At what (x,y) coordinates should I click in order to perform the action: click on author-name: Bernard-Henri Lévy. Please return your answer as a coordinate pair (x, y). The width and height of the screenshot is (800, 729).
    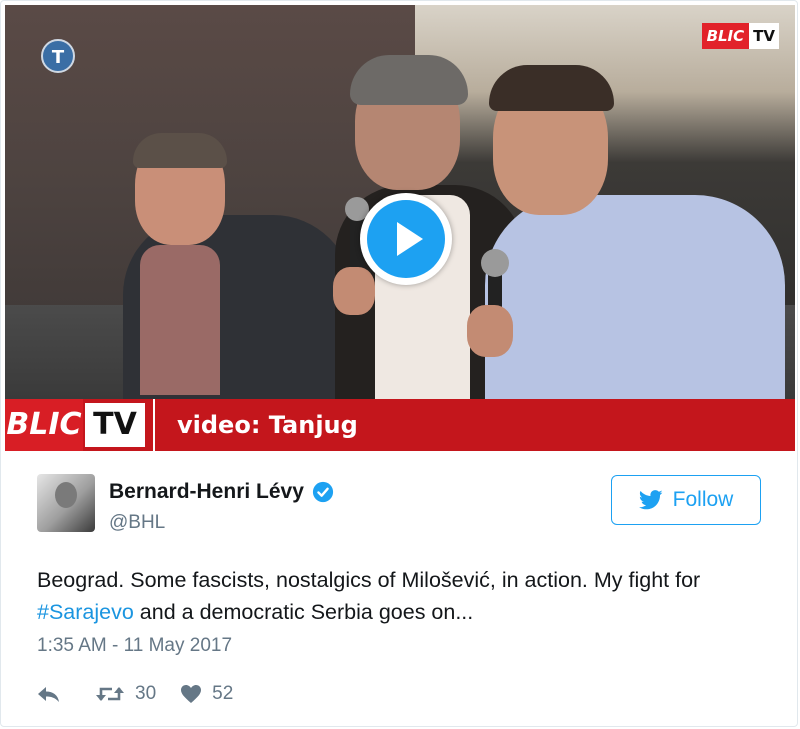
    Looking at the image, I should click on (221, 492).